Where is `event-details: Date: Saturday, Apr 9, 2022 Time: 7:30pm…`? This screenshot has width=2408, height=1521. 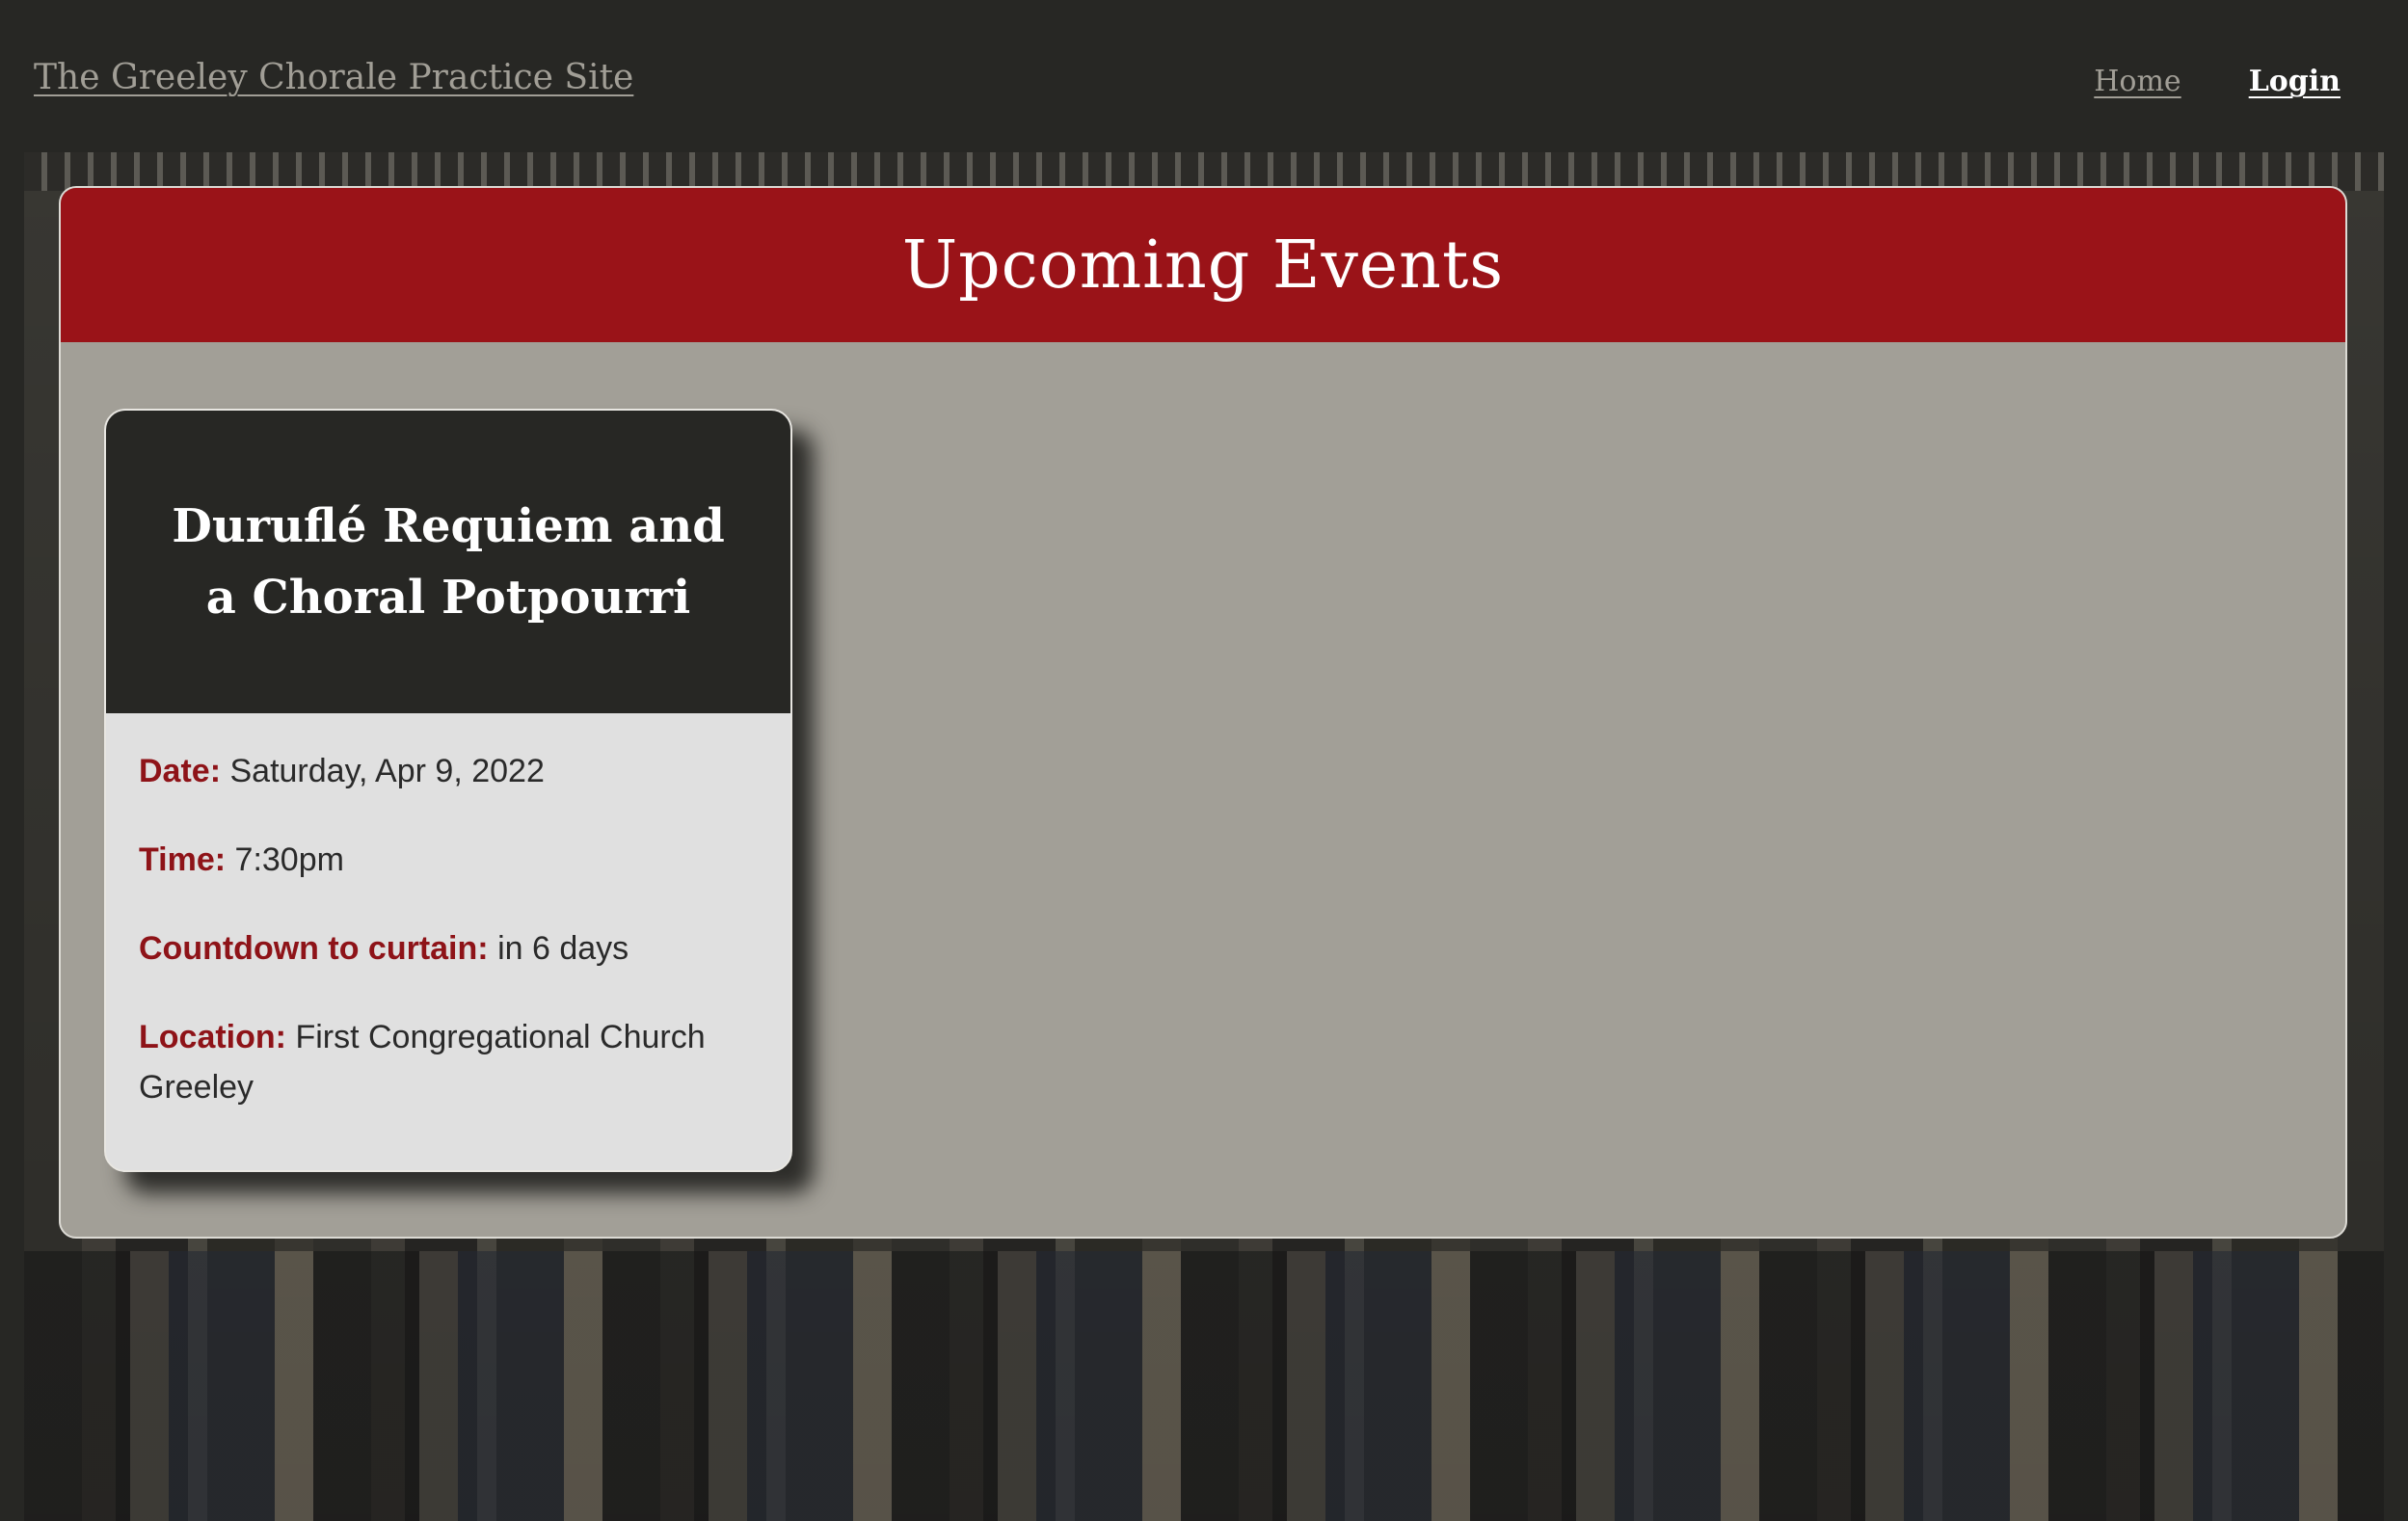
event-details: Date: Saturday, Apr 9, 2022 Time: 7:30pm… is located at coordinates (448, 932).